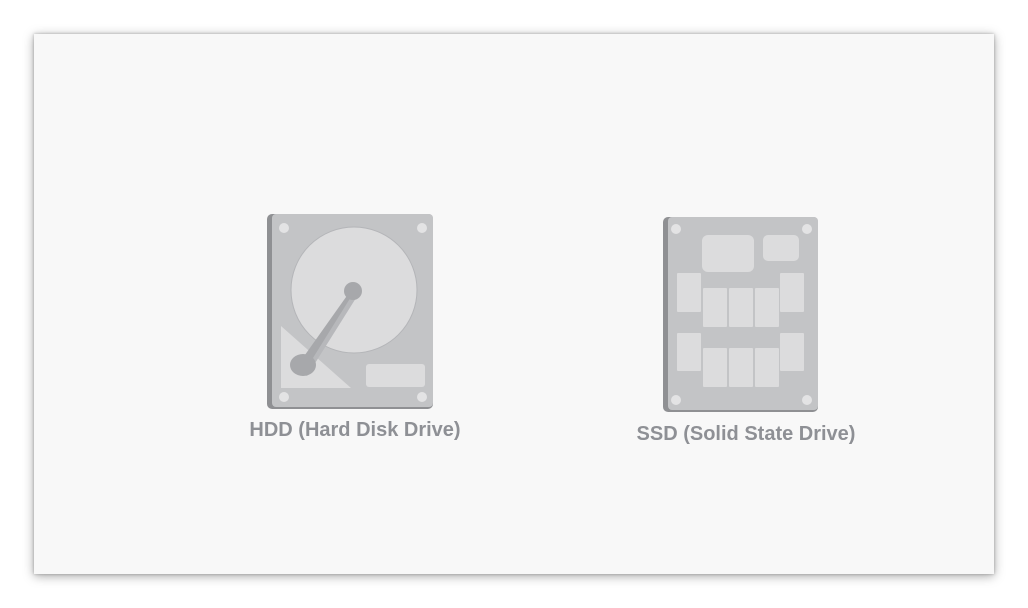 This screenshot has width=1028, height=608. I want to click on hard-disk-drive-icon, so click(350, 311).